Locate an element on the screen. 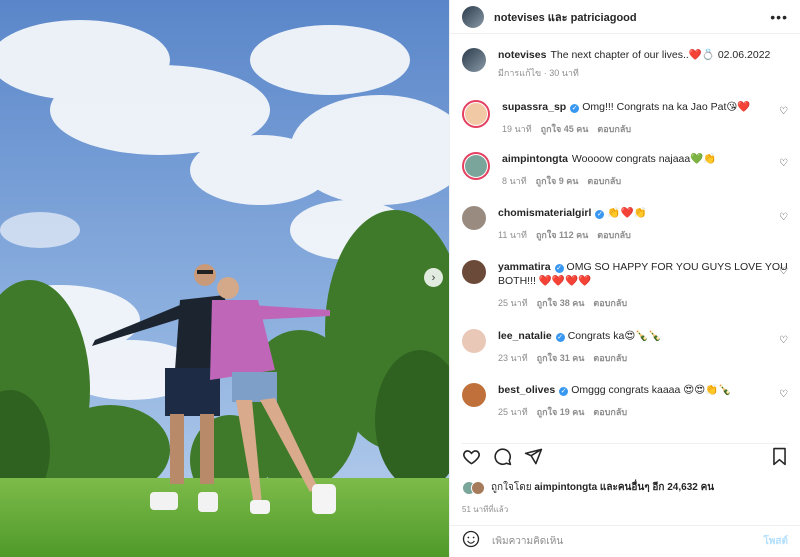 The width and height of the screenshot is (800, 557). liker-avatar is located at coordinates (478, 487).